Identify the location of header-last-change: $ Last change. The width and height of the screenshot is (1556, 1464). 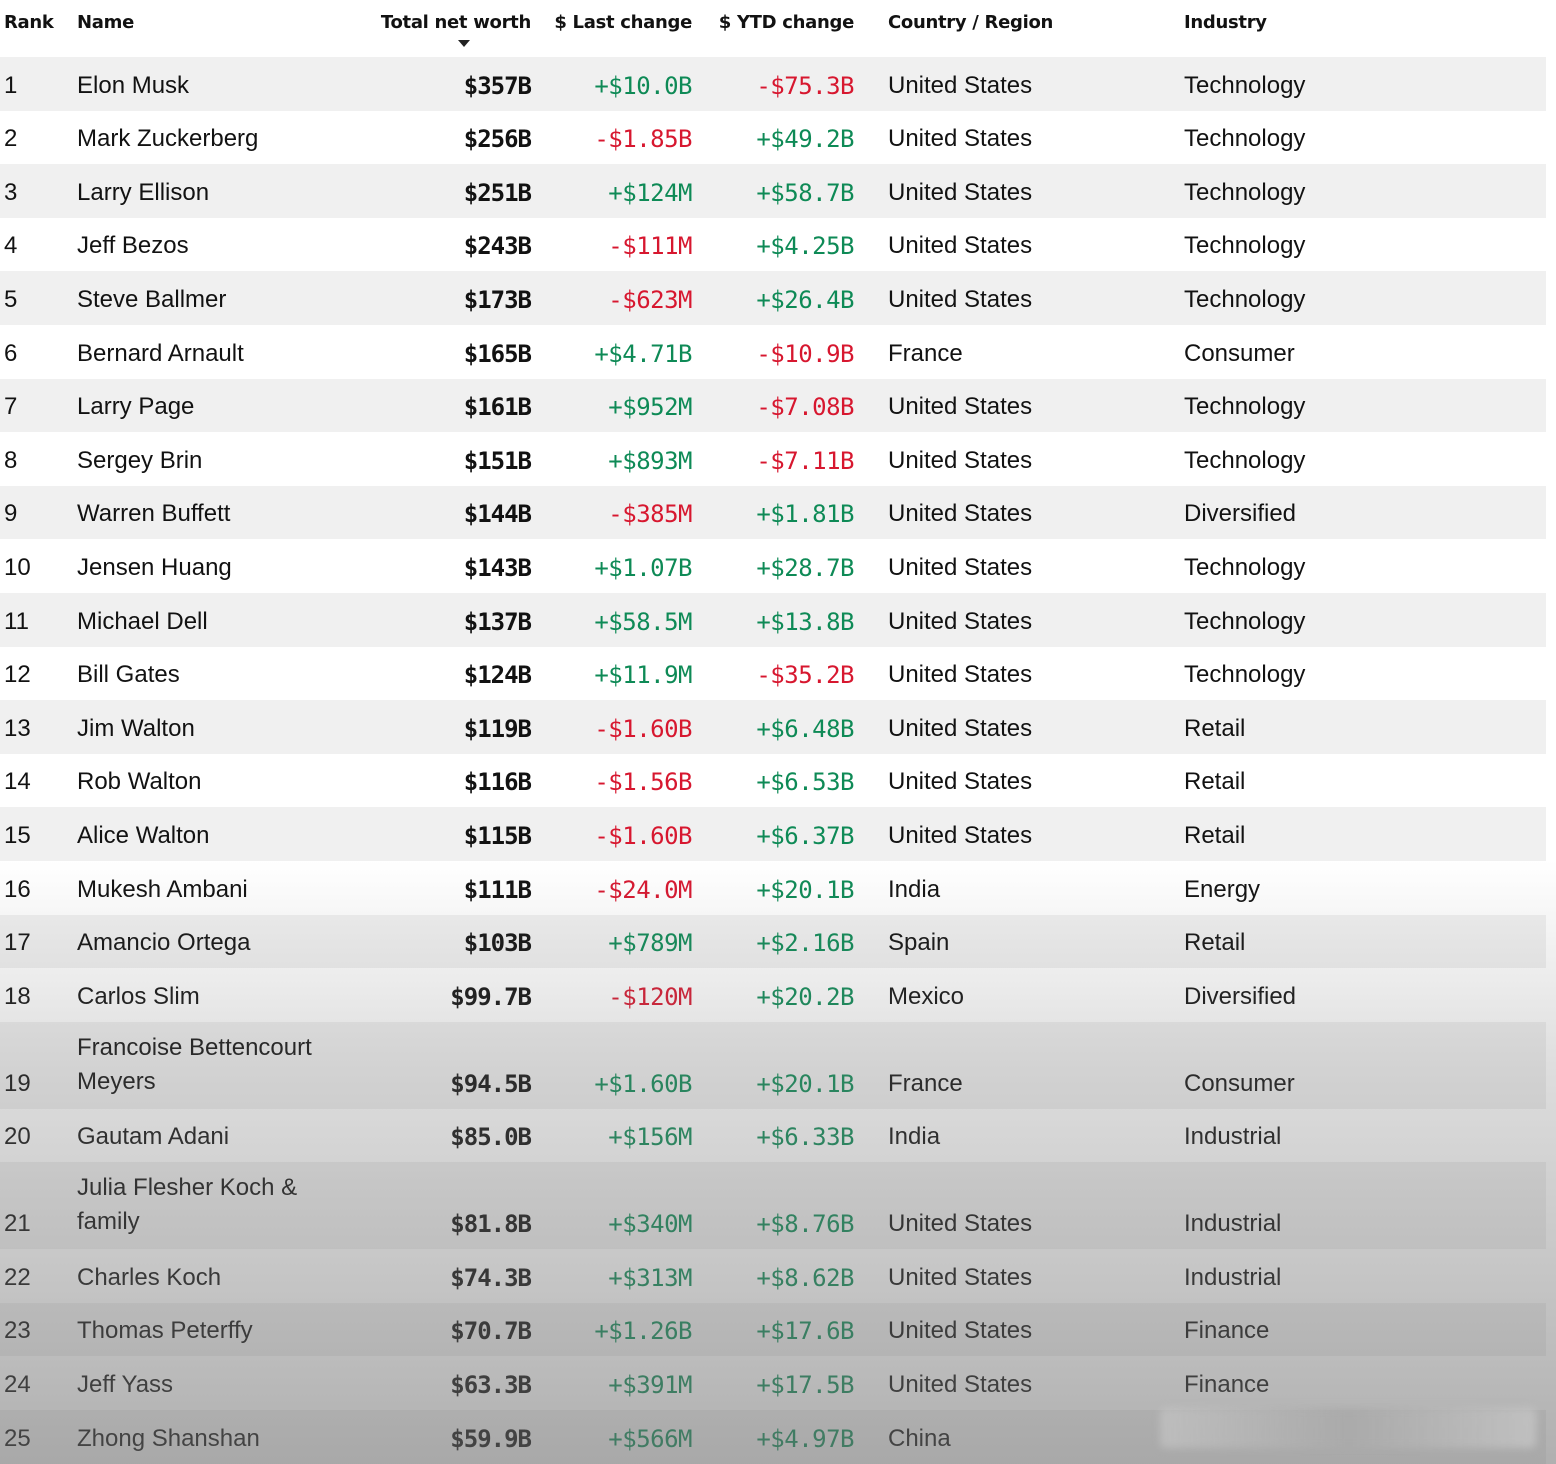
(623, 22).